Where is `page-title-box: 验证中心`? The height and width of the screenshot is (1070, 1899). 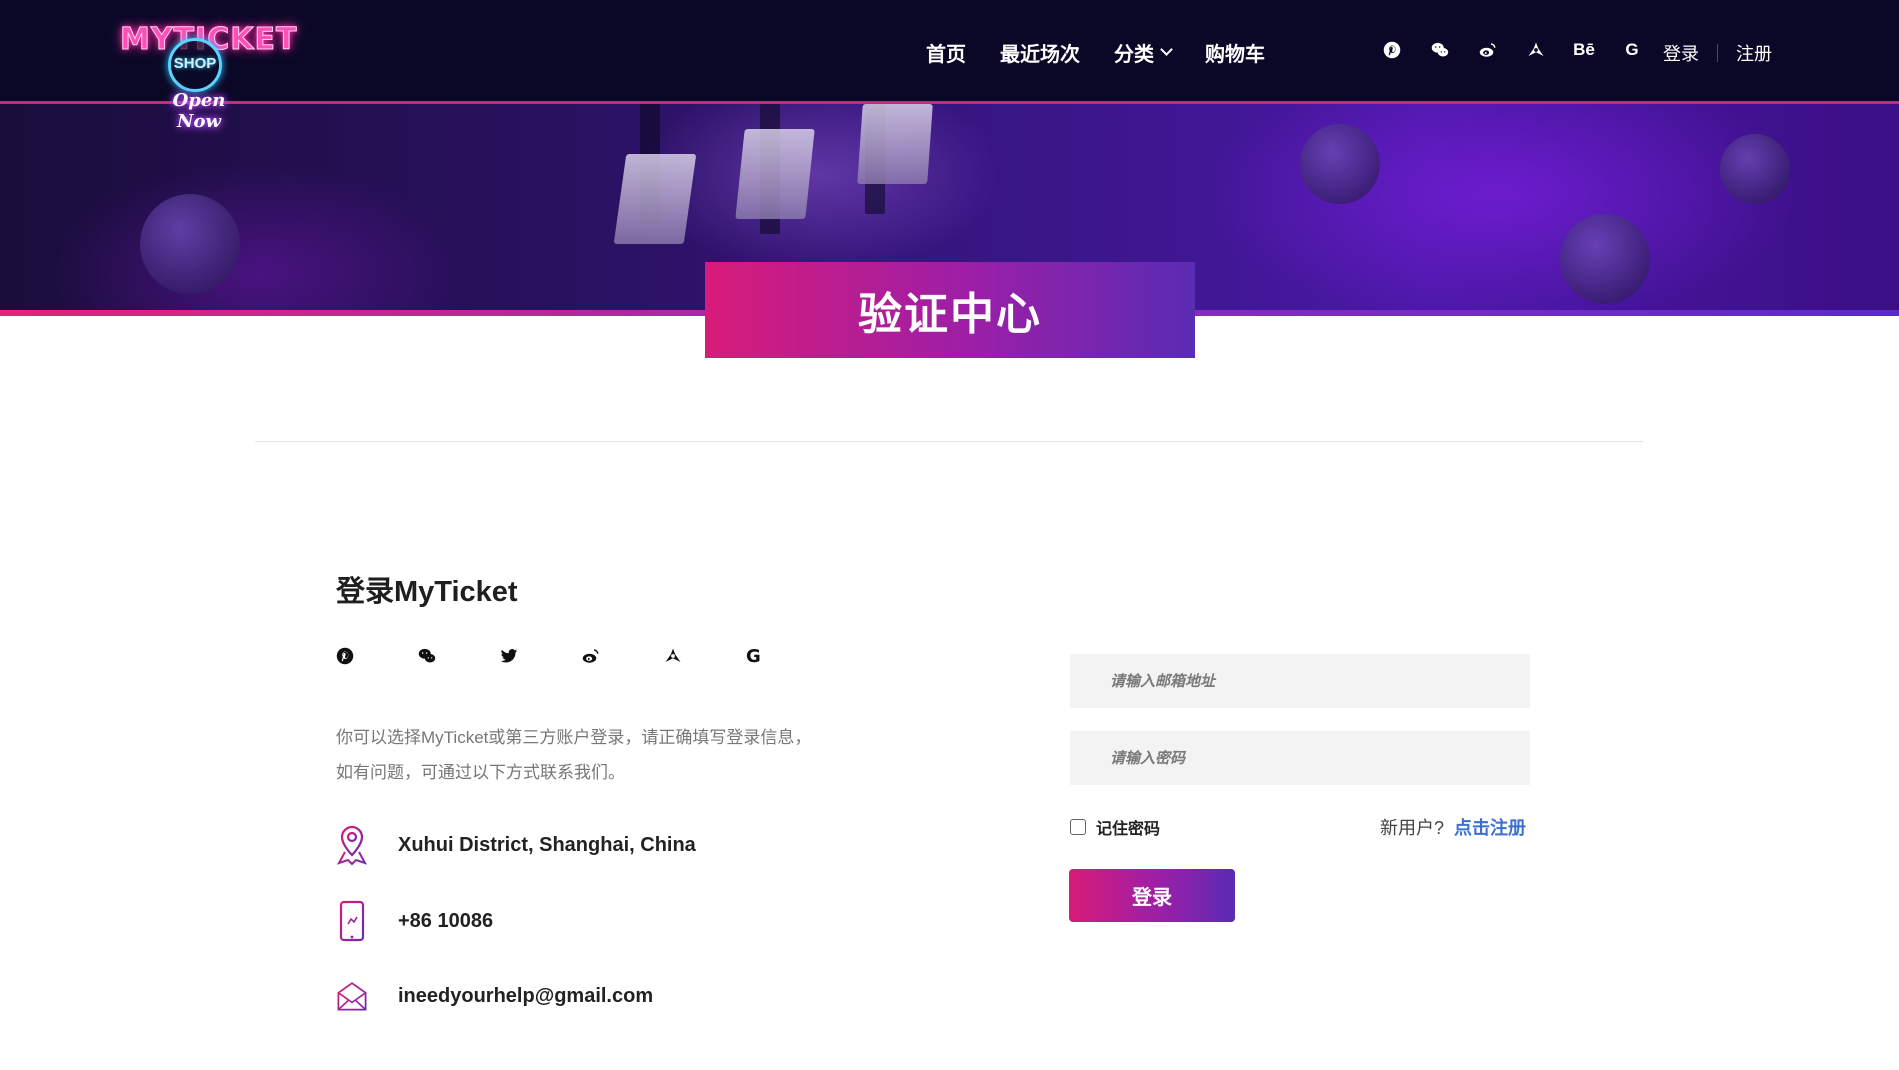 page-title-box: 验证中心 is located at coordinates (950, 310).